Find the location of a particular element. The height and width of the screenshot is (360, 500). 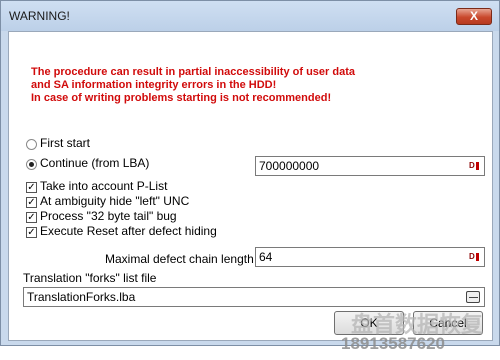

lba-value: 700000000 is located at coordinates (289, 166).